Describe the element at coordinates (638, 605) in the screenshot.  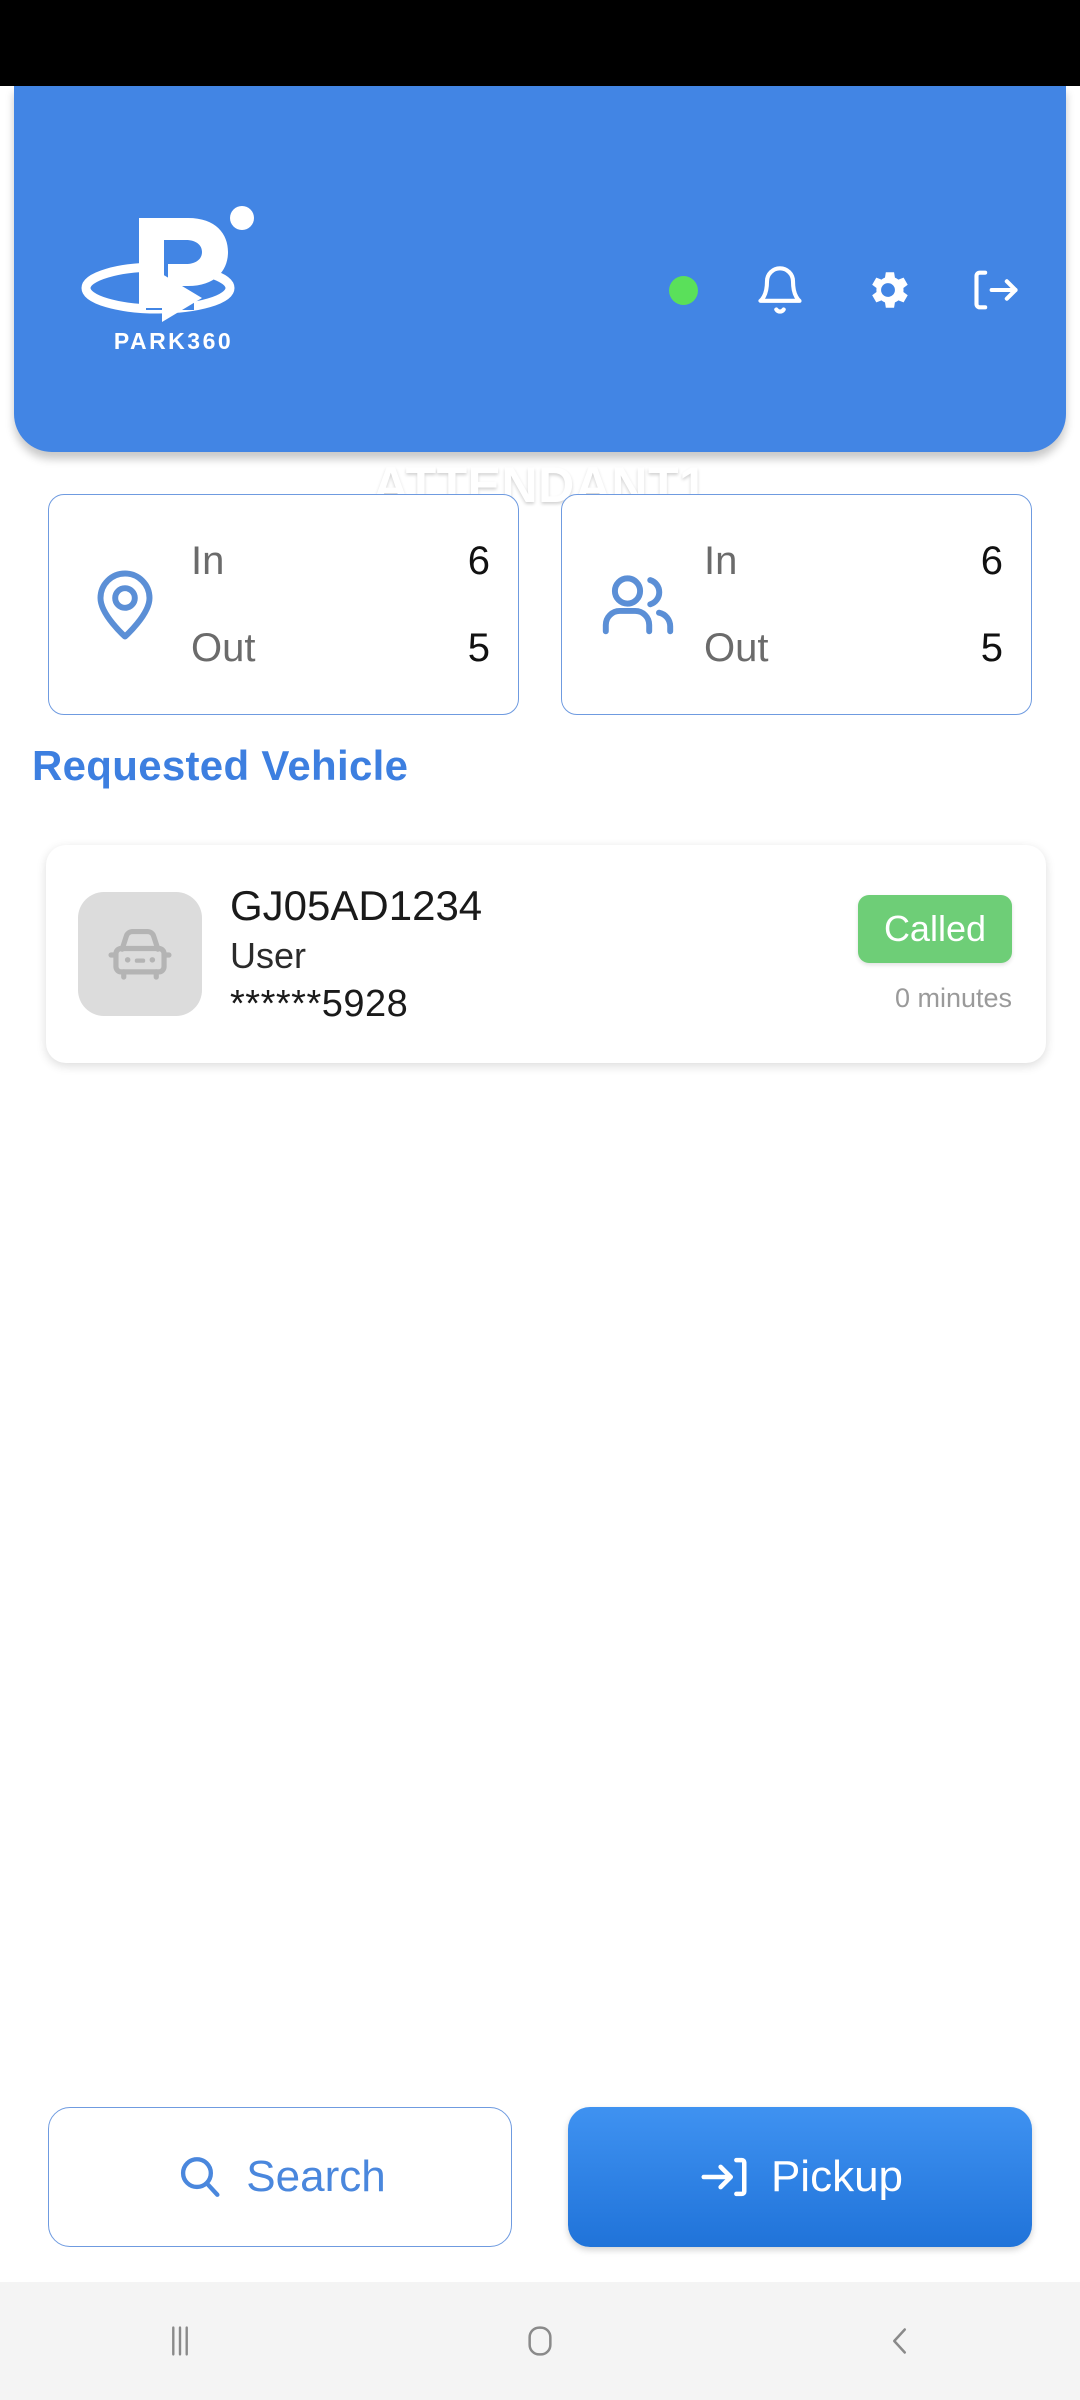
I see `users-icon` at that location.